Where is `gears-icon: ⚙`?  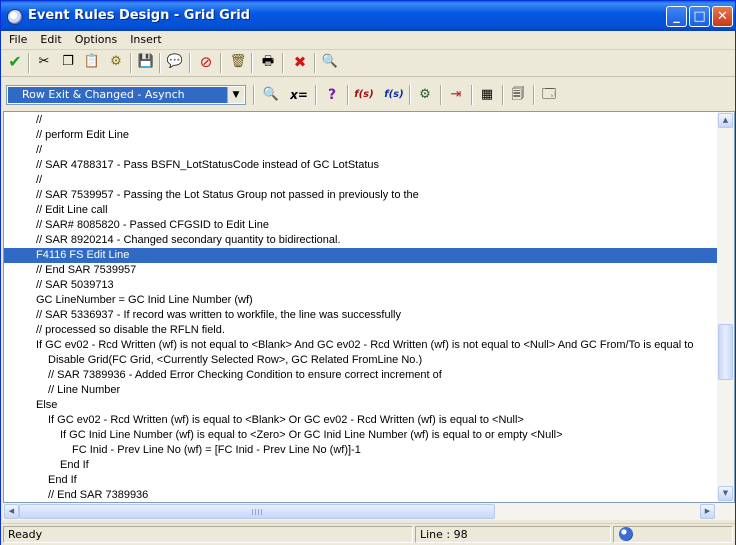
gears-icon: ⚙ is located at coordinates (116, 62).